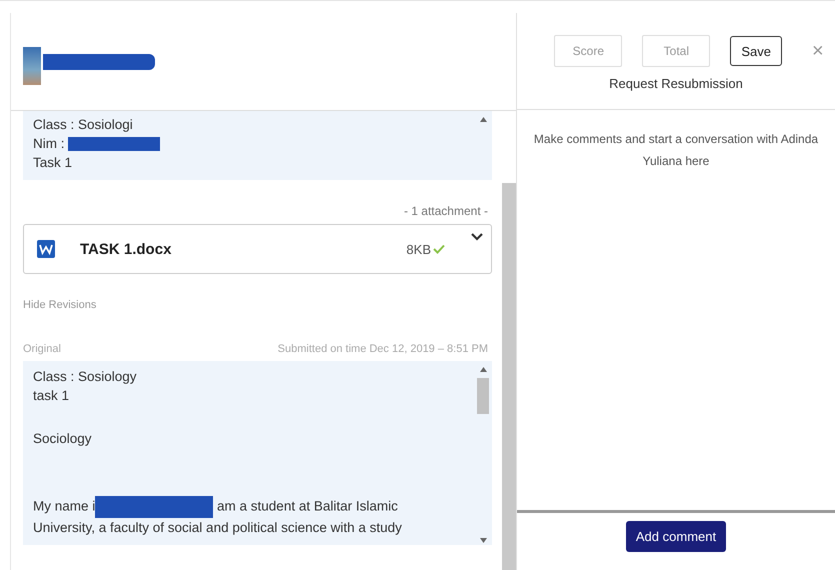 This screenshot has height=570, width=835. I want to click on attachment-card: TASK 1.docx 8KB, so click(257, 249).